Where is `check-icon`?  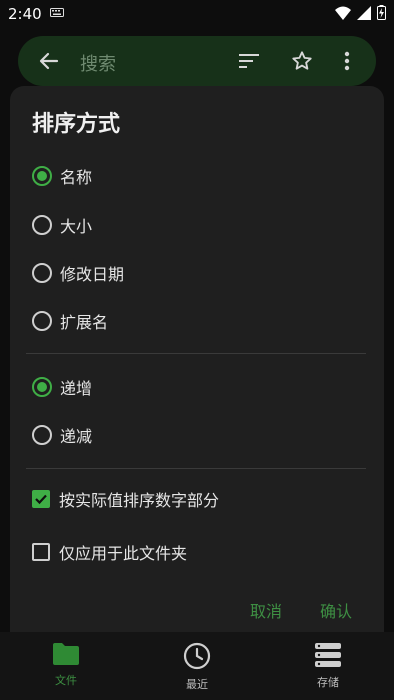 check-icon is located at coordinates (41, 499).